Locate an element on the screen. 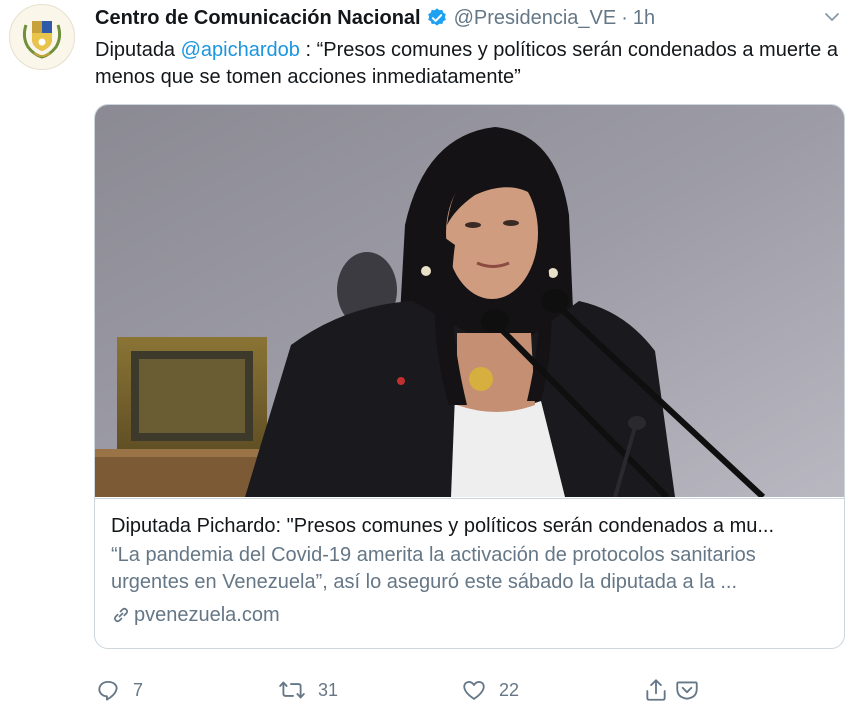 The height and width of the screenshot is (717, 855). share-button is located at coordinates (656, 690).